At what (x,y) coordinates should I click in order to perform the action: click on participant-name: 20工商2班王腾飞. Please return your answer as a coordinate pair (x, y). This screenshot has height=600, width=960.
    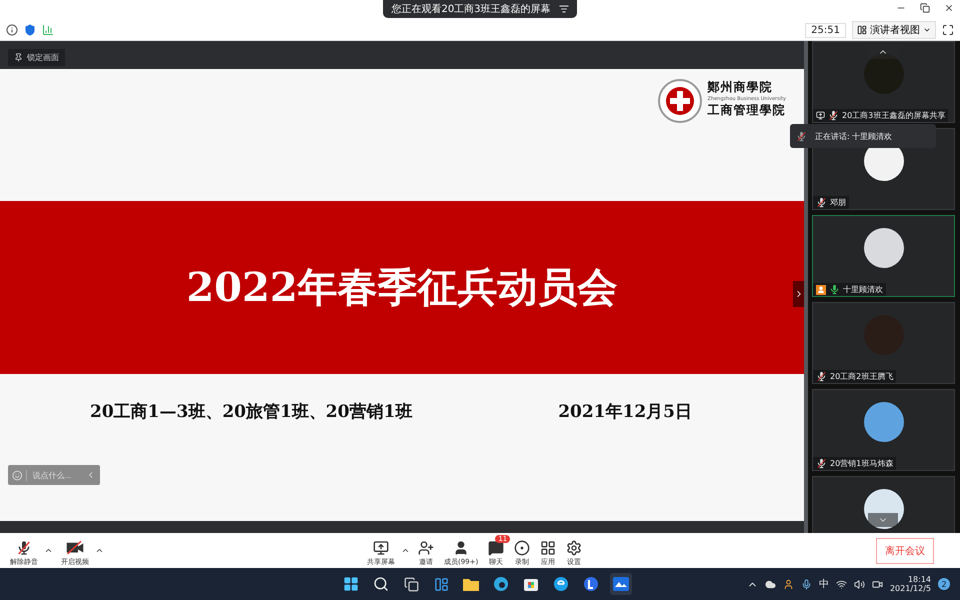
    Looking at the image, I should click on (862, 376).